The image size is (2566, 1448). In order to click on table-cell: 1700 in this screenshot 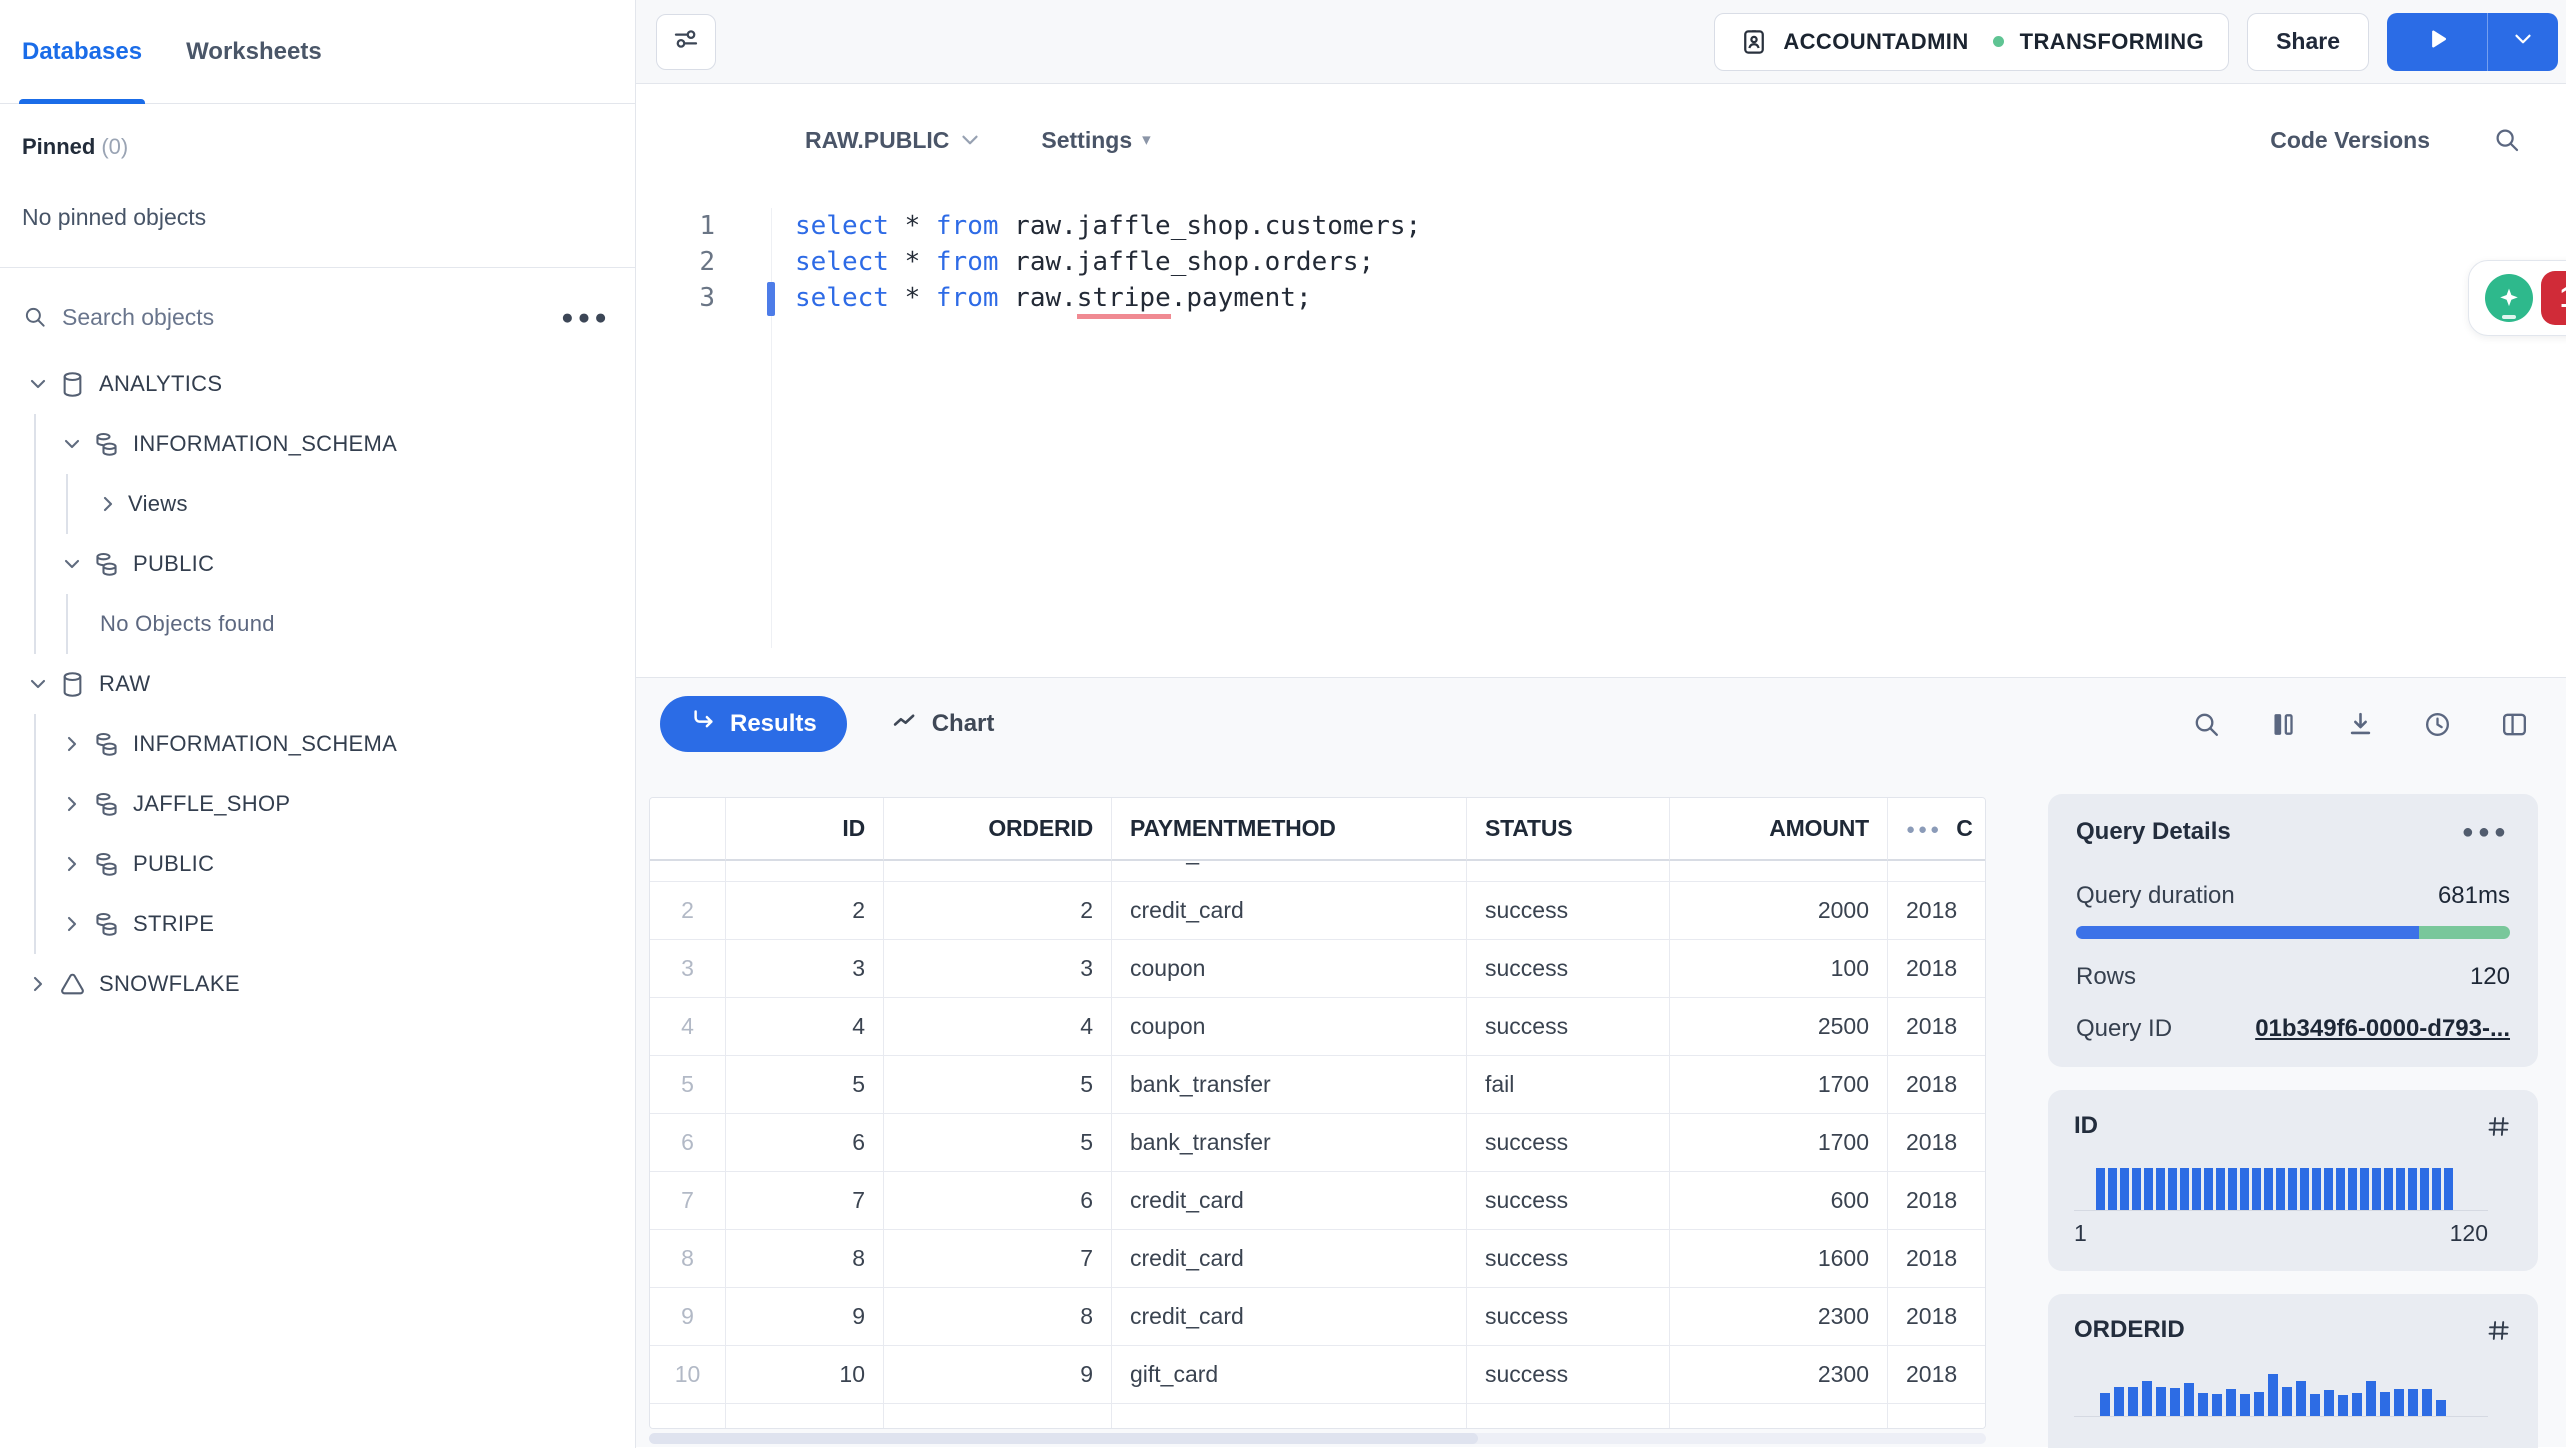, I will do `click(1779, 1085)`.